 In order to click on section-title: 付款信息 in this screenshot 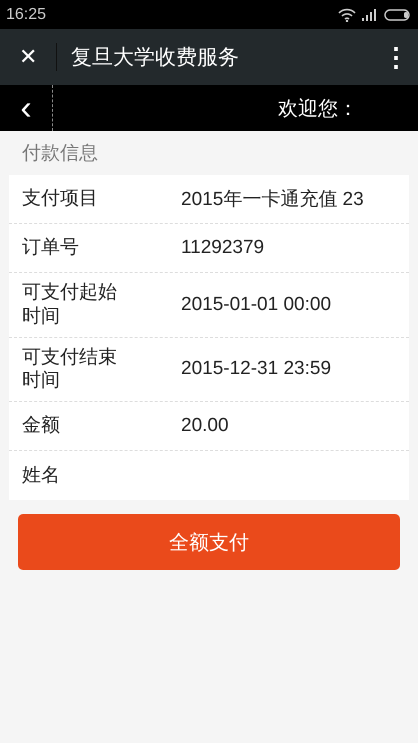, I will do `click(60, 153)`.